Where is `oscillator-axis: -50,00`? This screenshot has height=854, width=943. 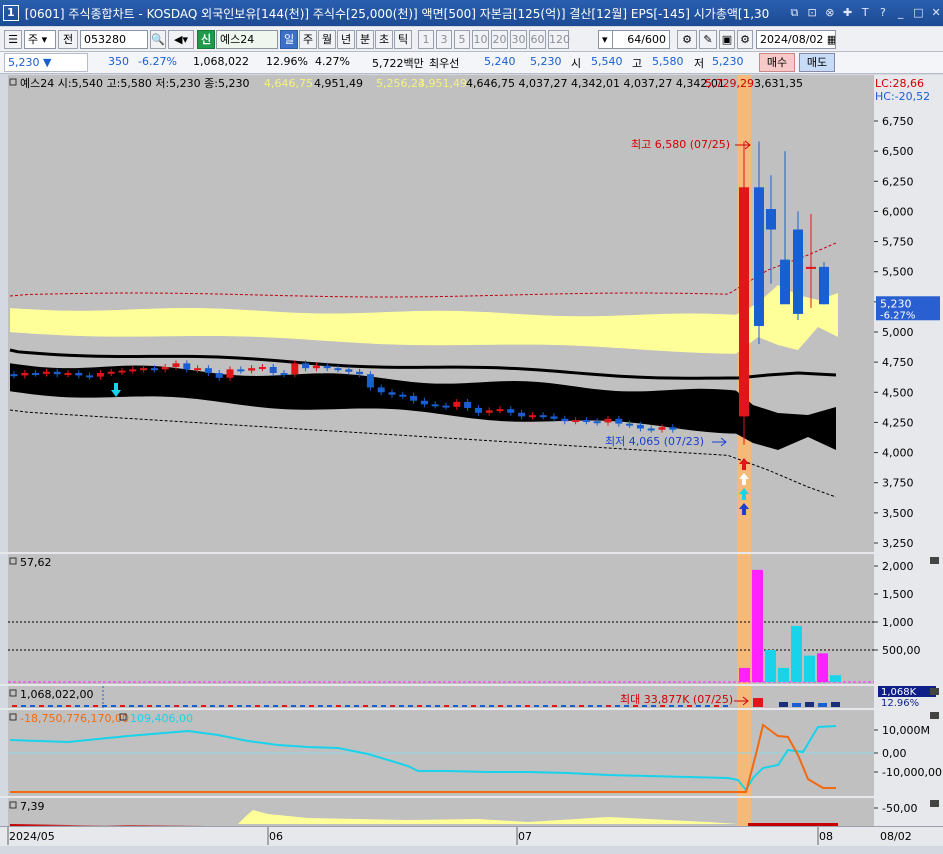 oscillator-axis: -50,00 is located at coordinates (908, 812).